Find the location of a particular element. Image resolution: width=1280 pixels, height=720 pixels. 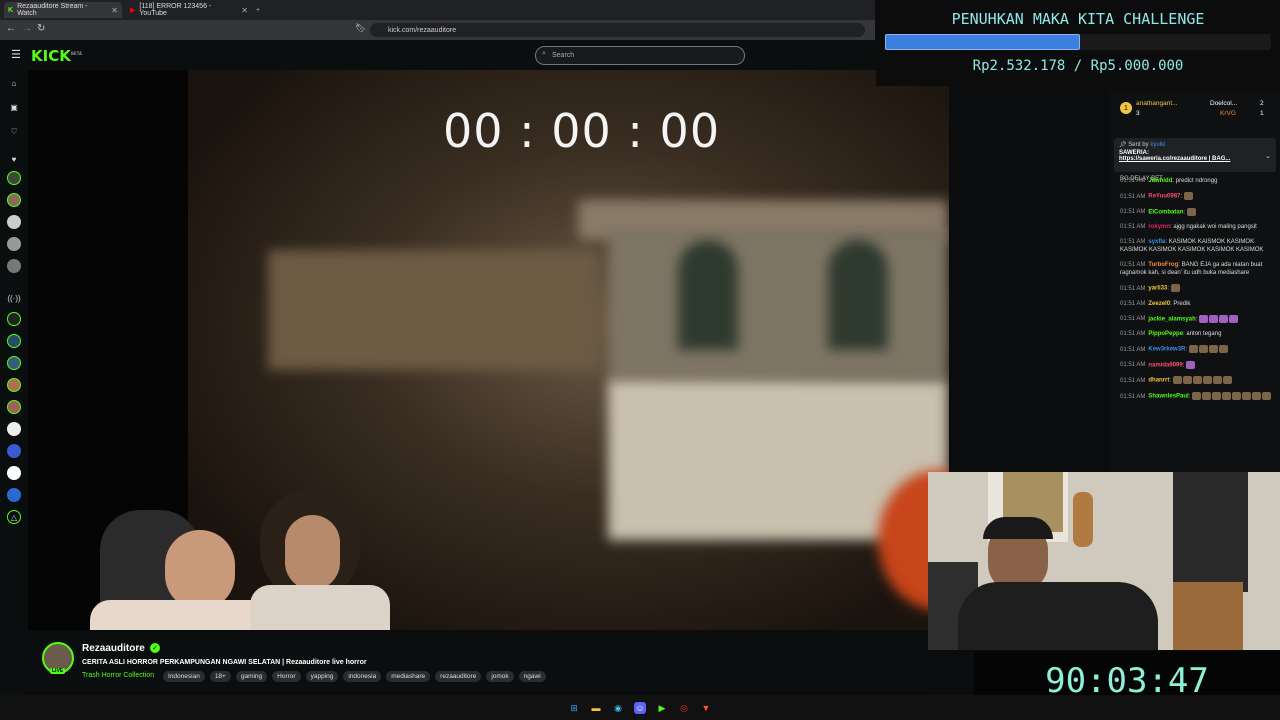

media-player-icon: ▶ is located at coordinates (662, 708).